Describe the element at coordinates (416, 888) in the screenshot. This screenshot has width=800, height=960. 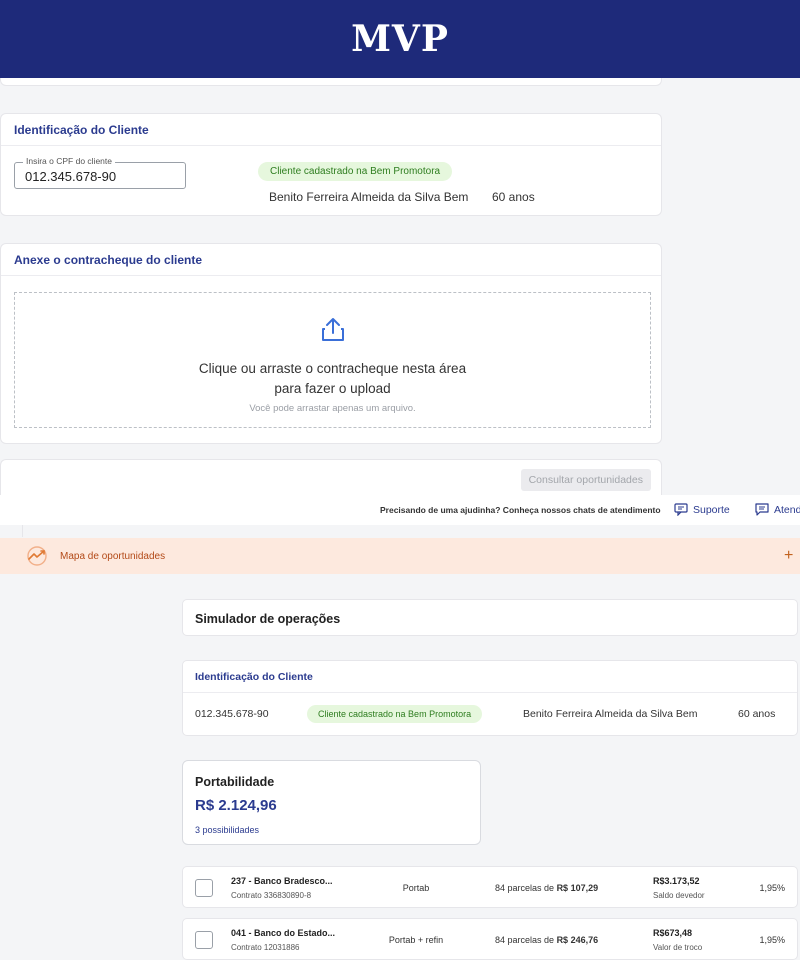
I see `operation-type: Portab` at that location.